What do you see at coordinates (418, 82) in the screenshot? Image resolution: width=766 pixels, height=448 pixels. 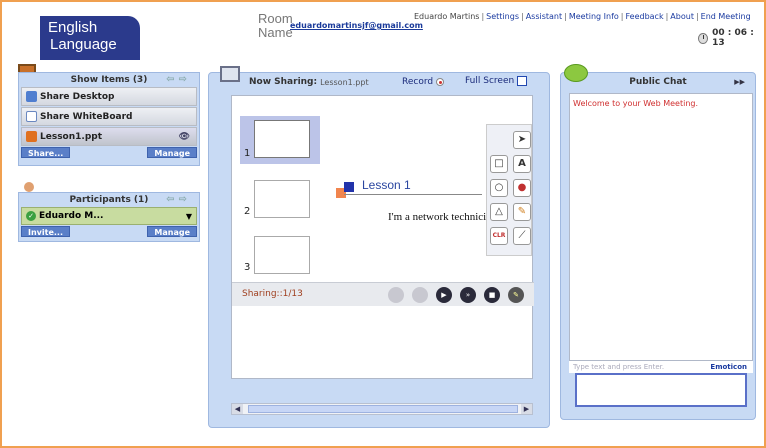 I see `record-label: Record` at bounding box center [418, 82].